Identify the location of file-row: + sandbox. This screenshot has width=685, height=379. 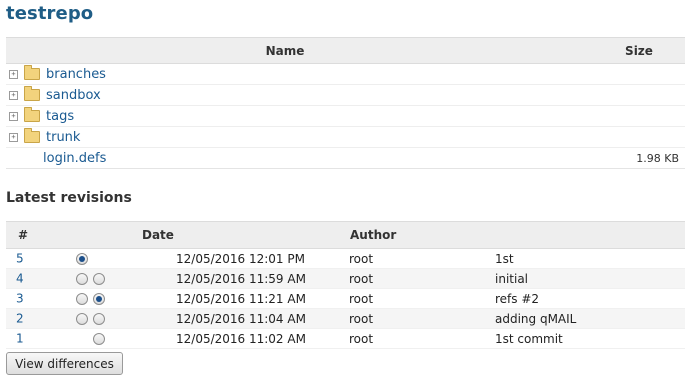
(345, 95).